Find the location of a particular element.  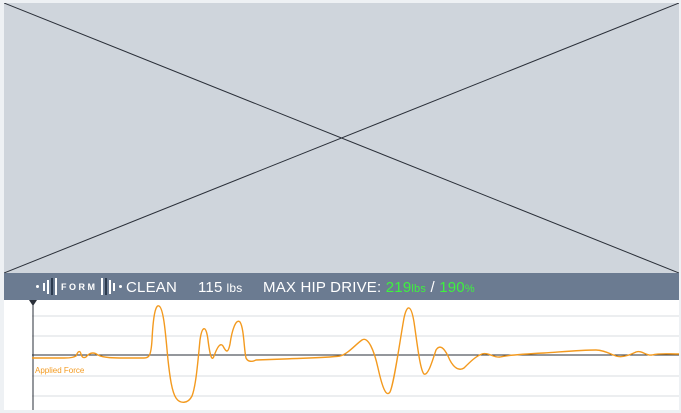

logo-word: FORM is located at coordinates (79, 286).